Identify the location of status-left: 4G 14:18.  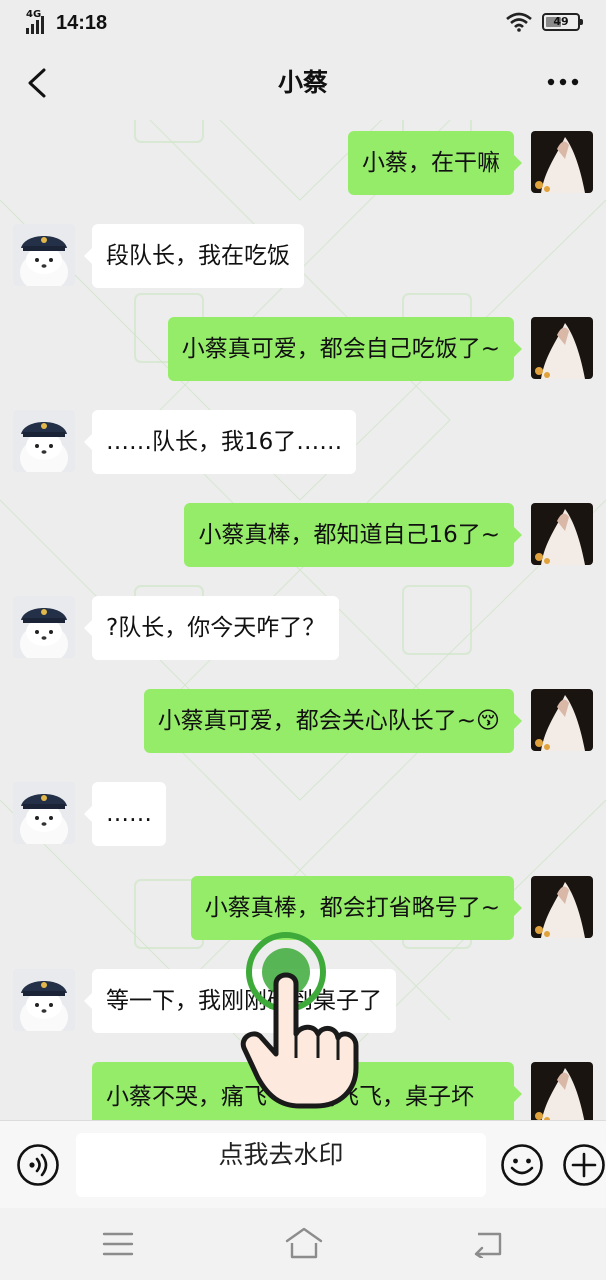
(65, 23).